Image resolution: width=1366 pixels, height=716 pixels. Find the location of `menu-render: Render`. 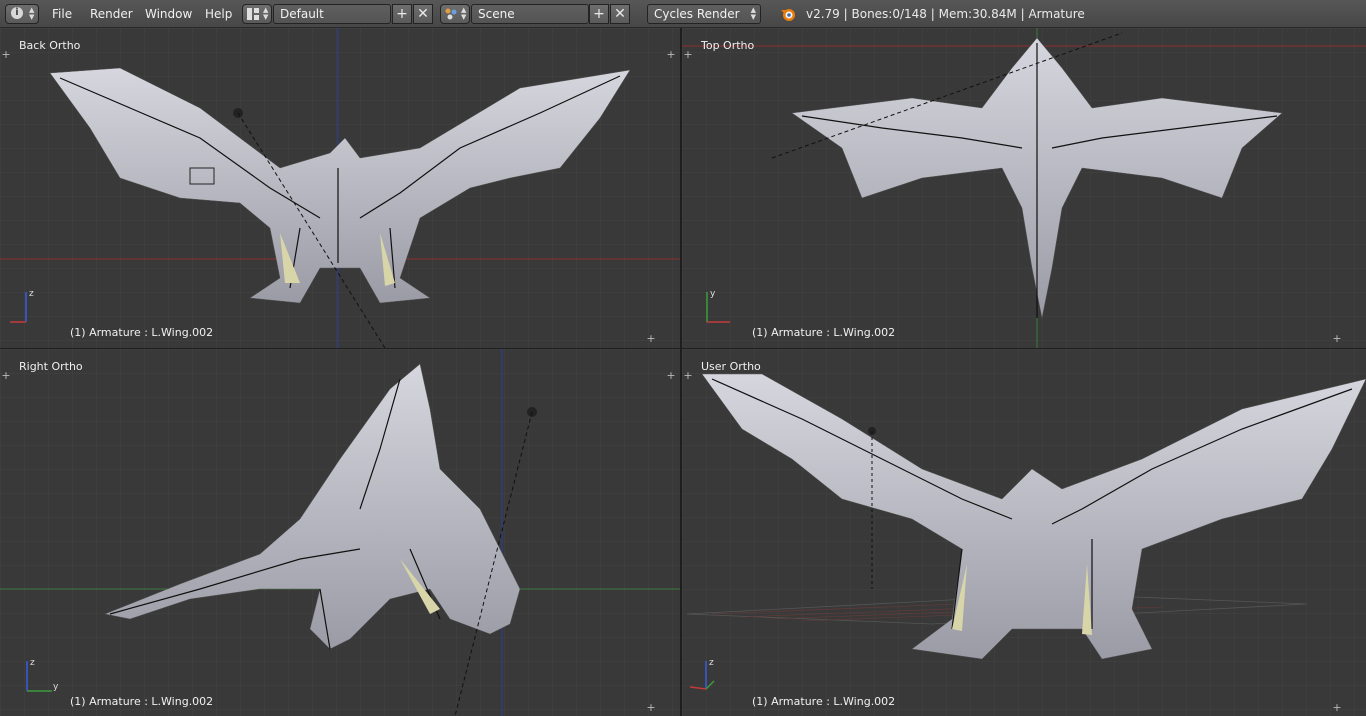

menu-render: Render is located at coordinates (111, 14).